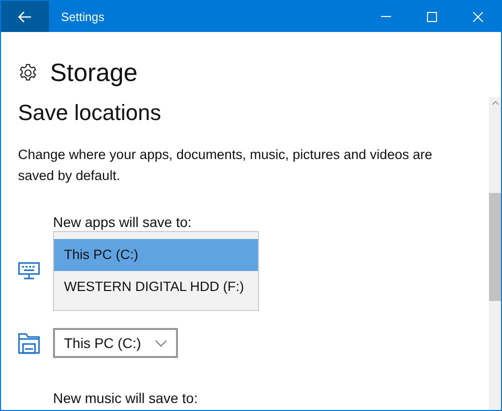  Describe the element at coordinates (161, 343) in the screenshot. I see `chevron-down-icon` at that location.